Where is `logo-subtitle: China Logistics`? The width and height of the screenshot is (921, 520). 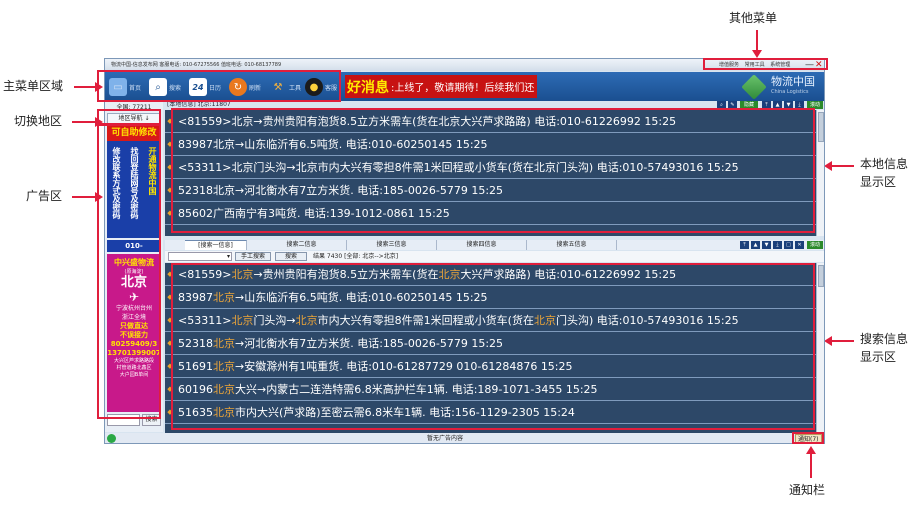
logo-subtitle: China Logistics is located at coordinates (790, 92).